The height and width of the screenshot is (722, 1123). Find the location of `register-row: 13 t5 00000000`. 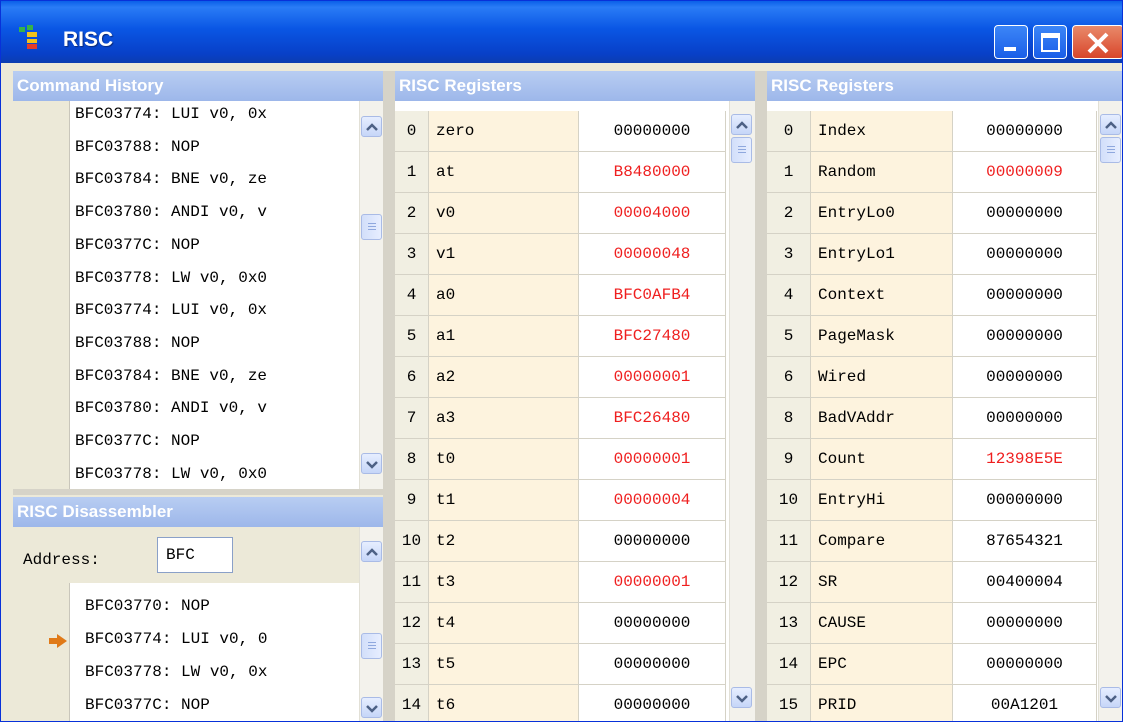

register-row: 13 t5 00000000 is located at coordinates (560, 664).